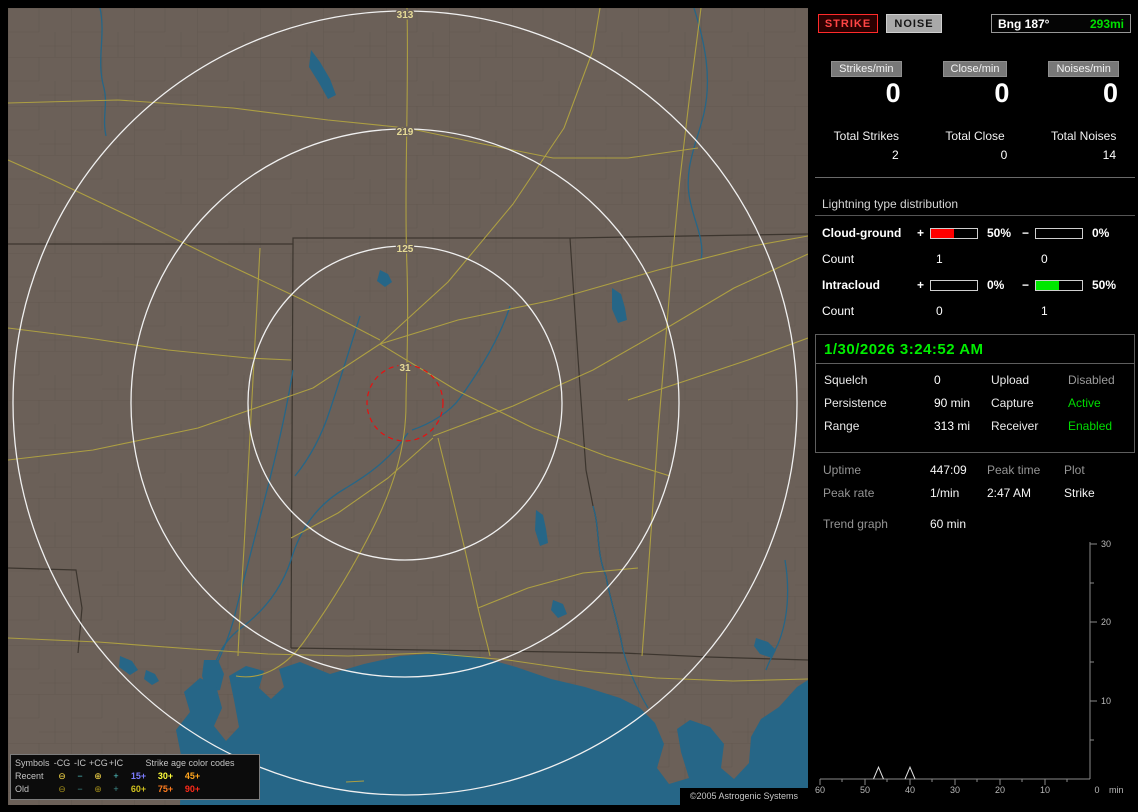  What do you see at coordinates (1096, 790) in the screenshot?
I see `x-tick-0: 0` at bounding box center [1096, 790].